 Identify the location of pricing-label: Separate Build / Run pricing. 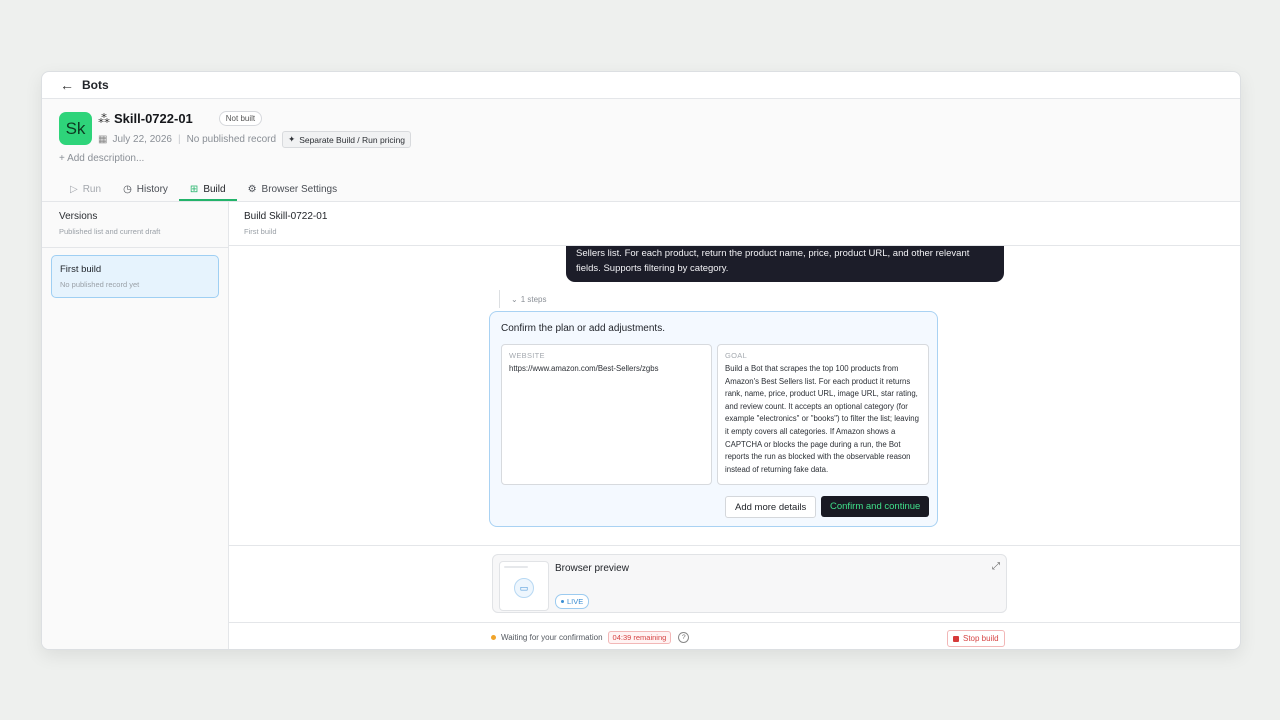
(352, 139).